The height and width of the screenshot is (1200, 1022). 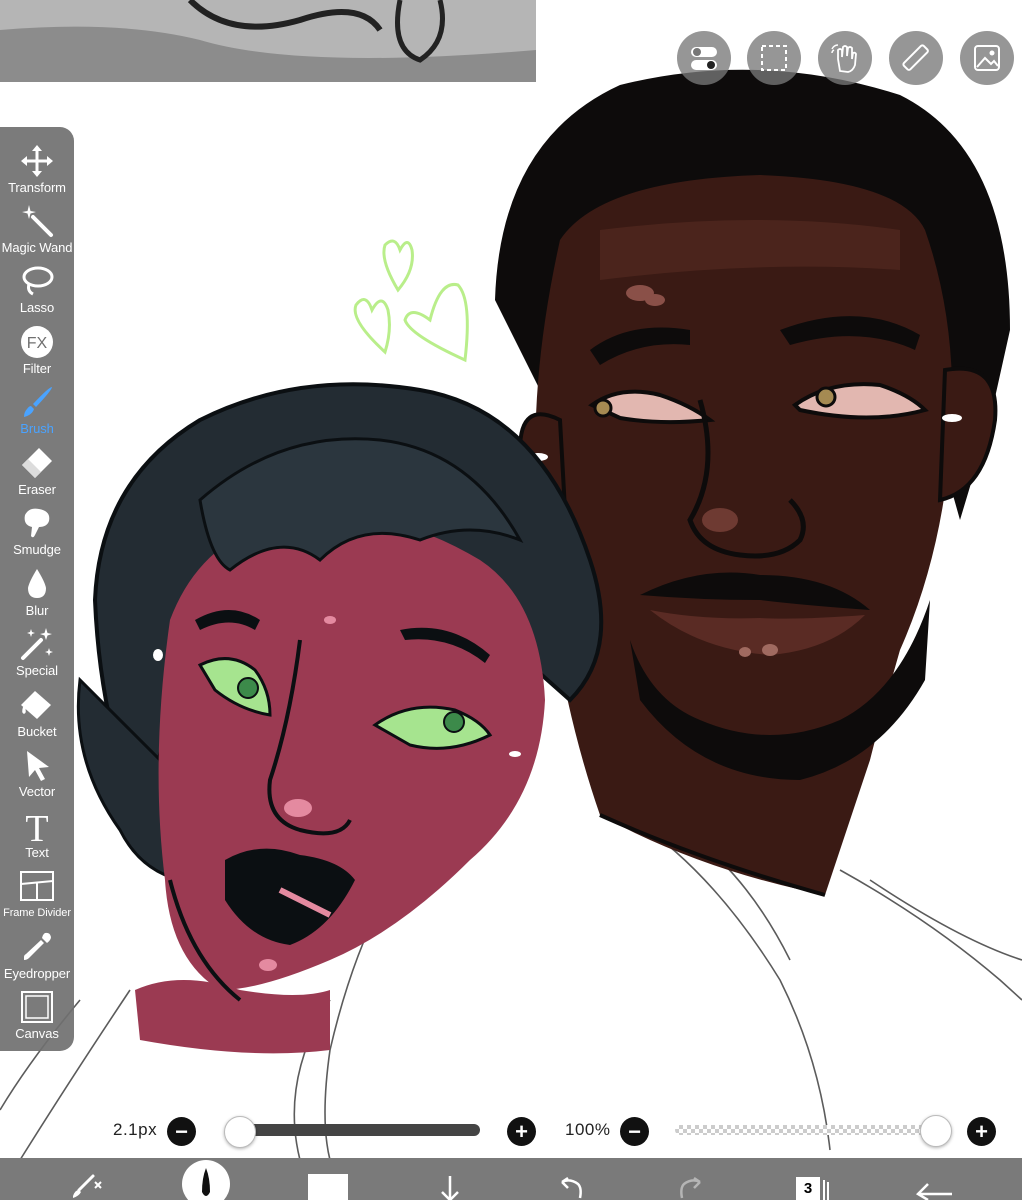 I want to click on ruler-icon, so click(x=916, y=58).